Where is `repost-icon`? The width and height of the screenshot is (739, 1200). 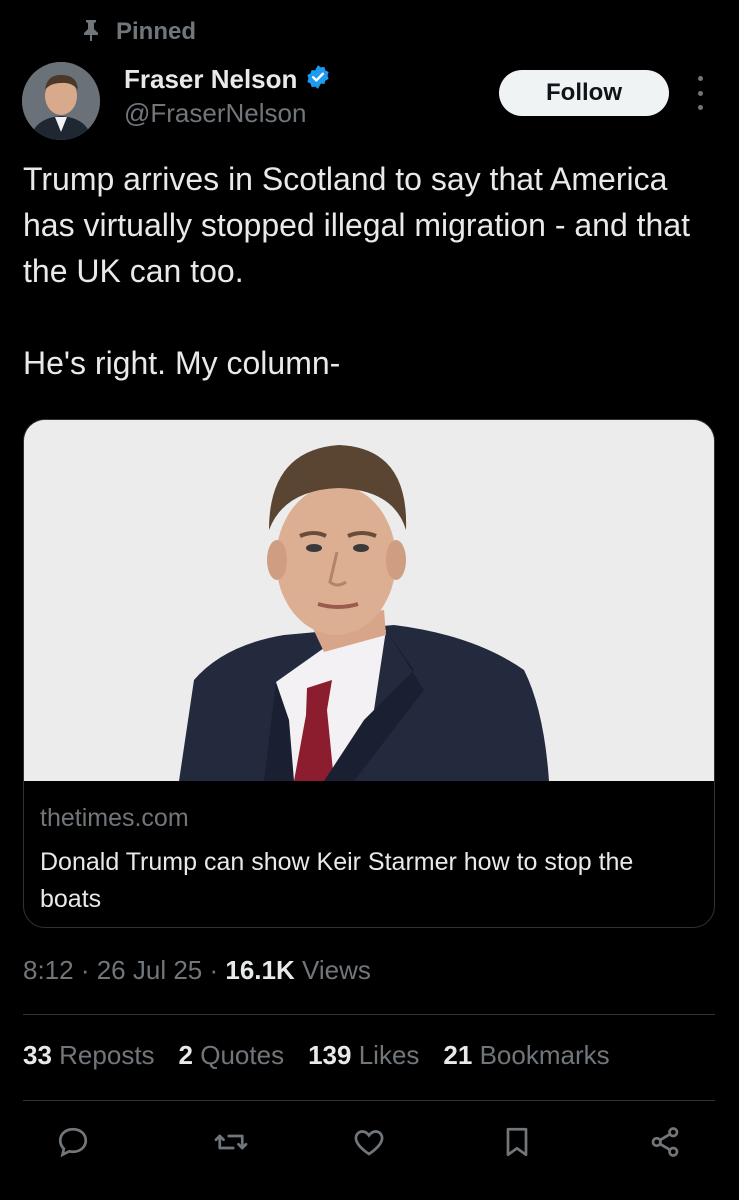
repost-icon is located at coordinates (231, 1142).